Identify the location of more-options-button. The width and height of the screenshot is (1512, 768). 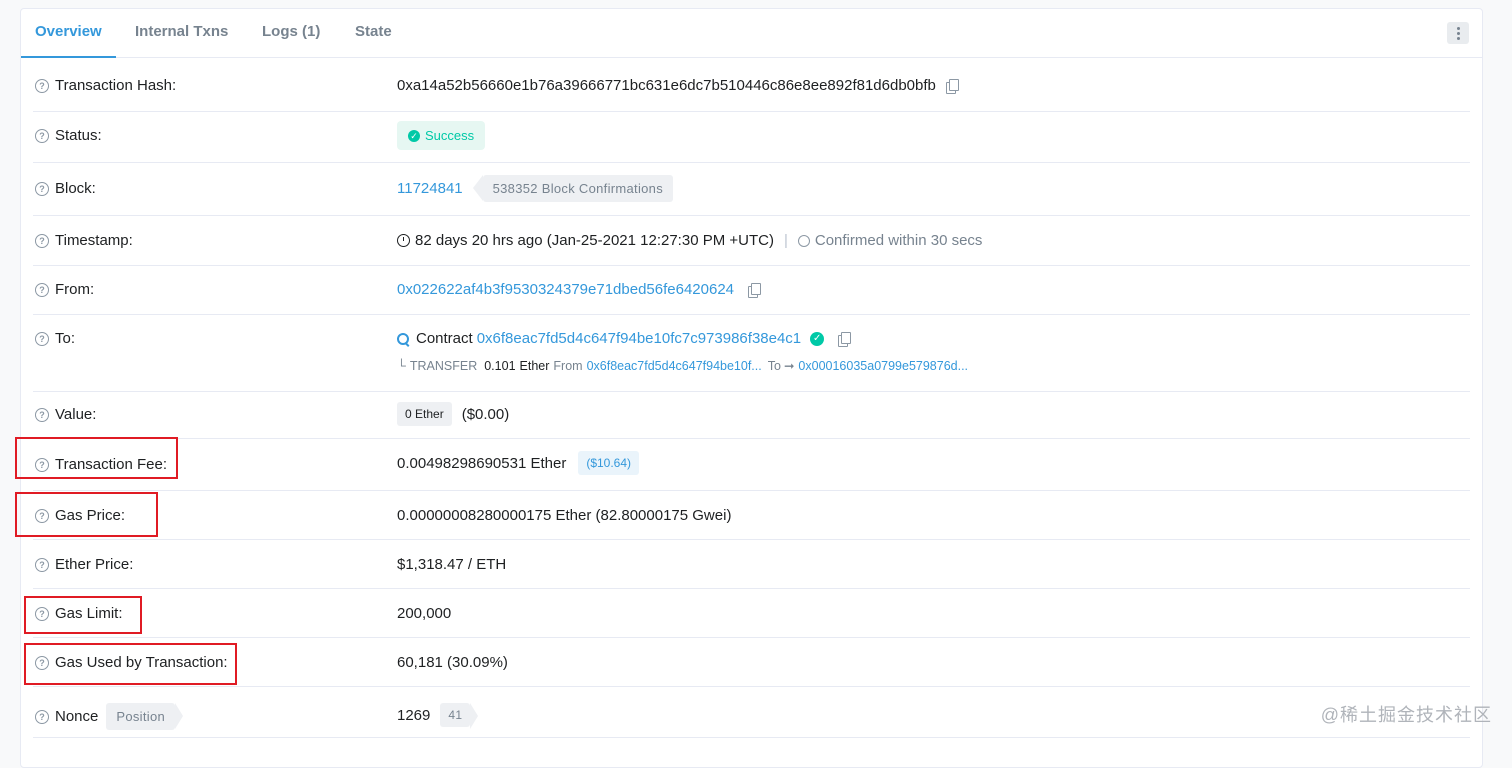
(1458, 33).